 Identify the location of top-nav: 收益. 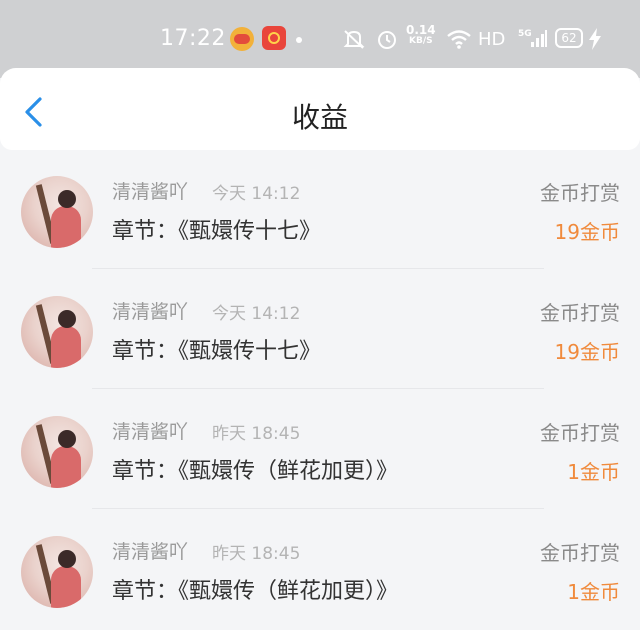
(320, 109).